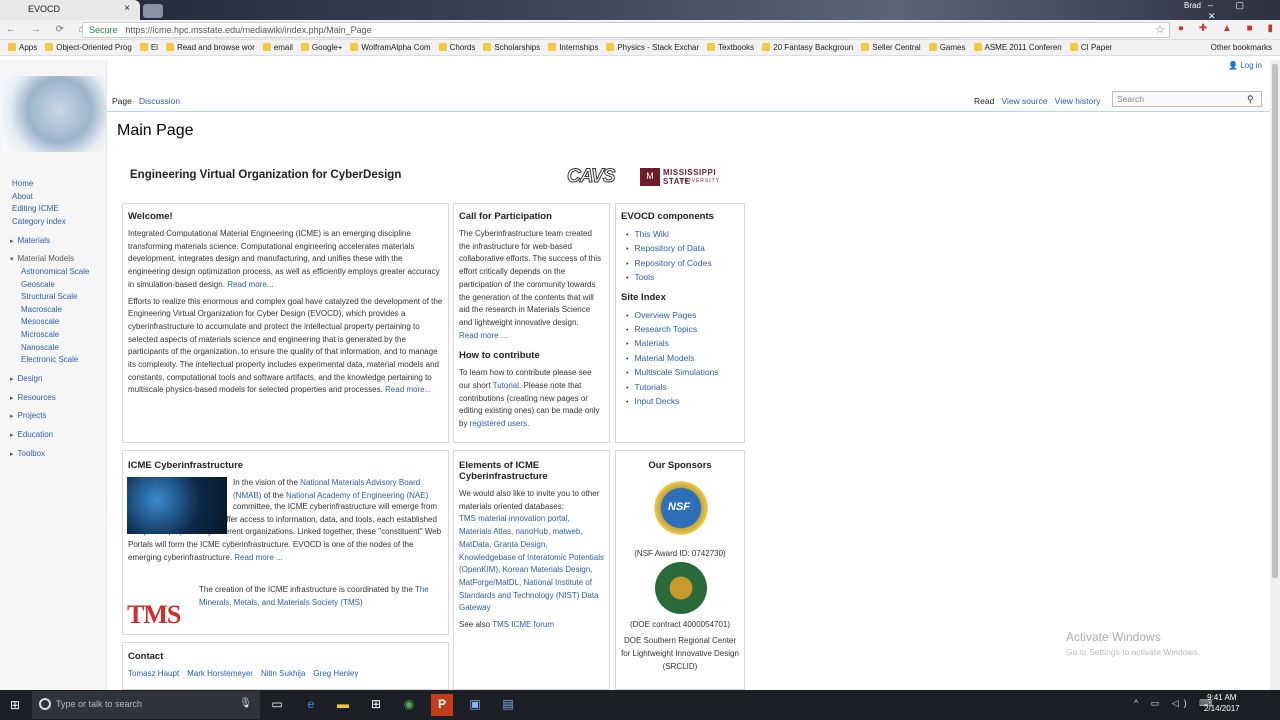 The image size is (1280, 720). What do you see at coordinates (1245, 65) in the screenshot?
I see `login-link: 👤 Log in` at bounding box center [1245, 65].